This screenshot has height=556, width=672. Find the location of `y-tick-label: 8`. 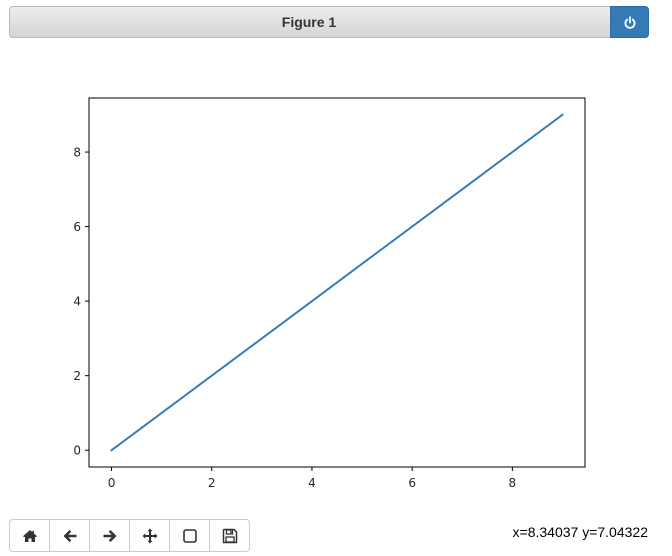

y-tick-label: 8 is located at coordinates (77, 153).